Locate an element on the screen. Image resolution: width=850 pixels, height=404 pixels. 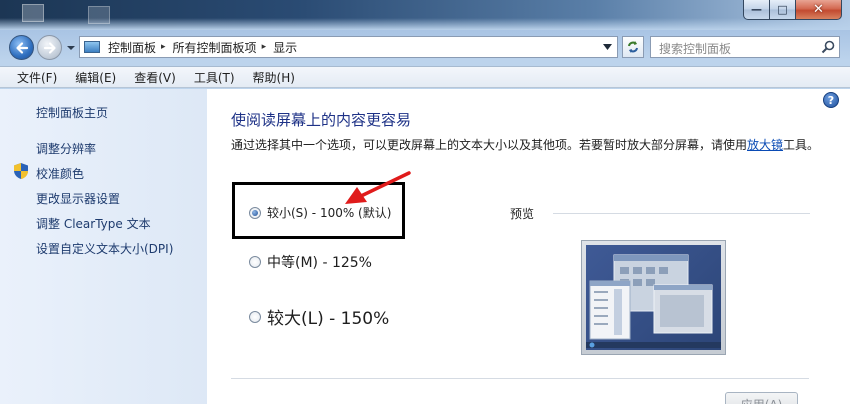
uac-shield-icon is located at coordinates (21, 171).